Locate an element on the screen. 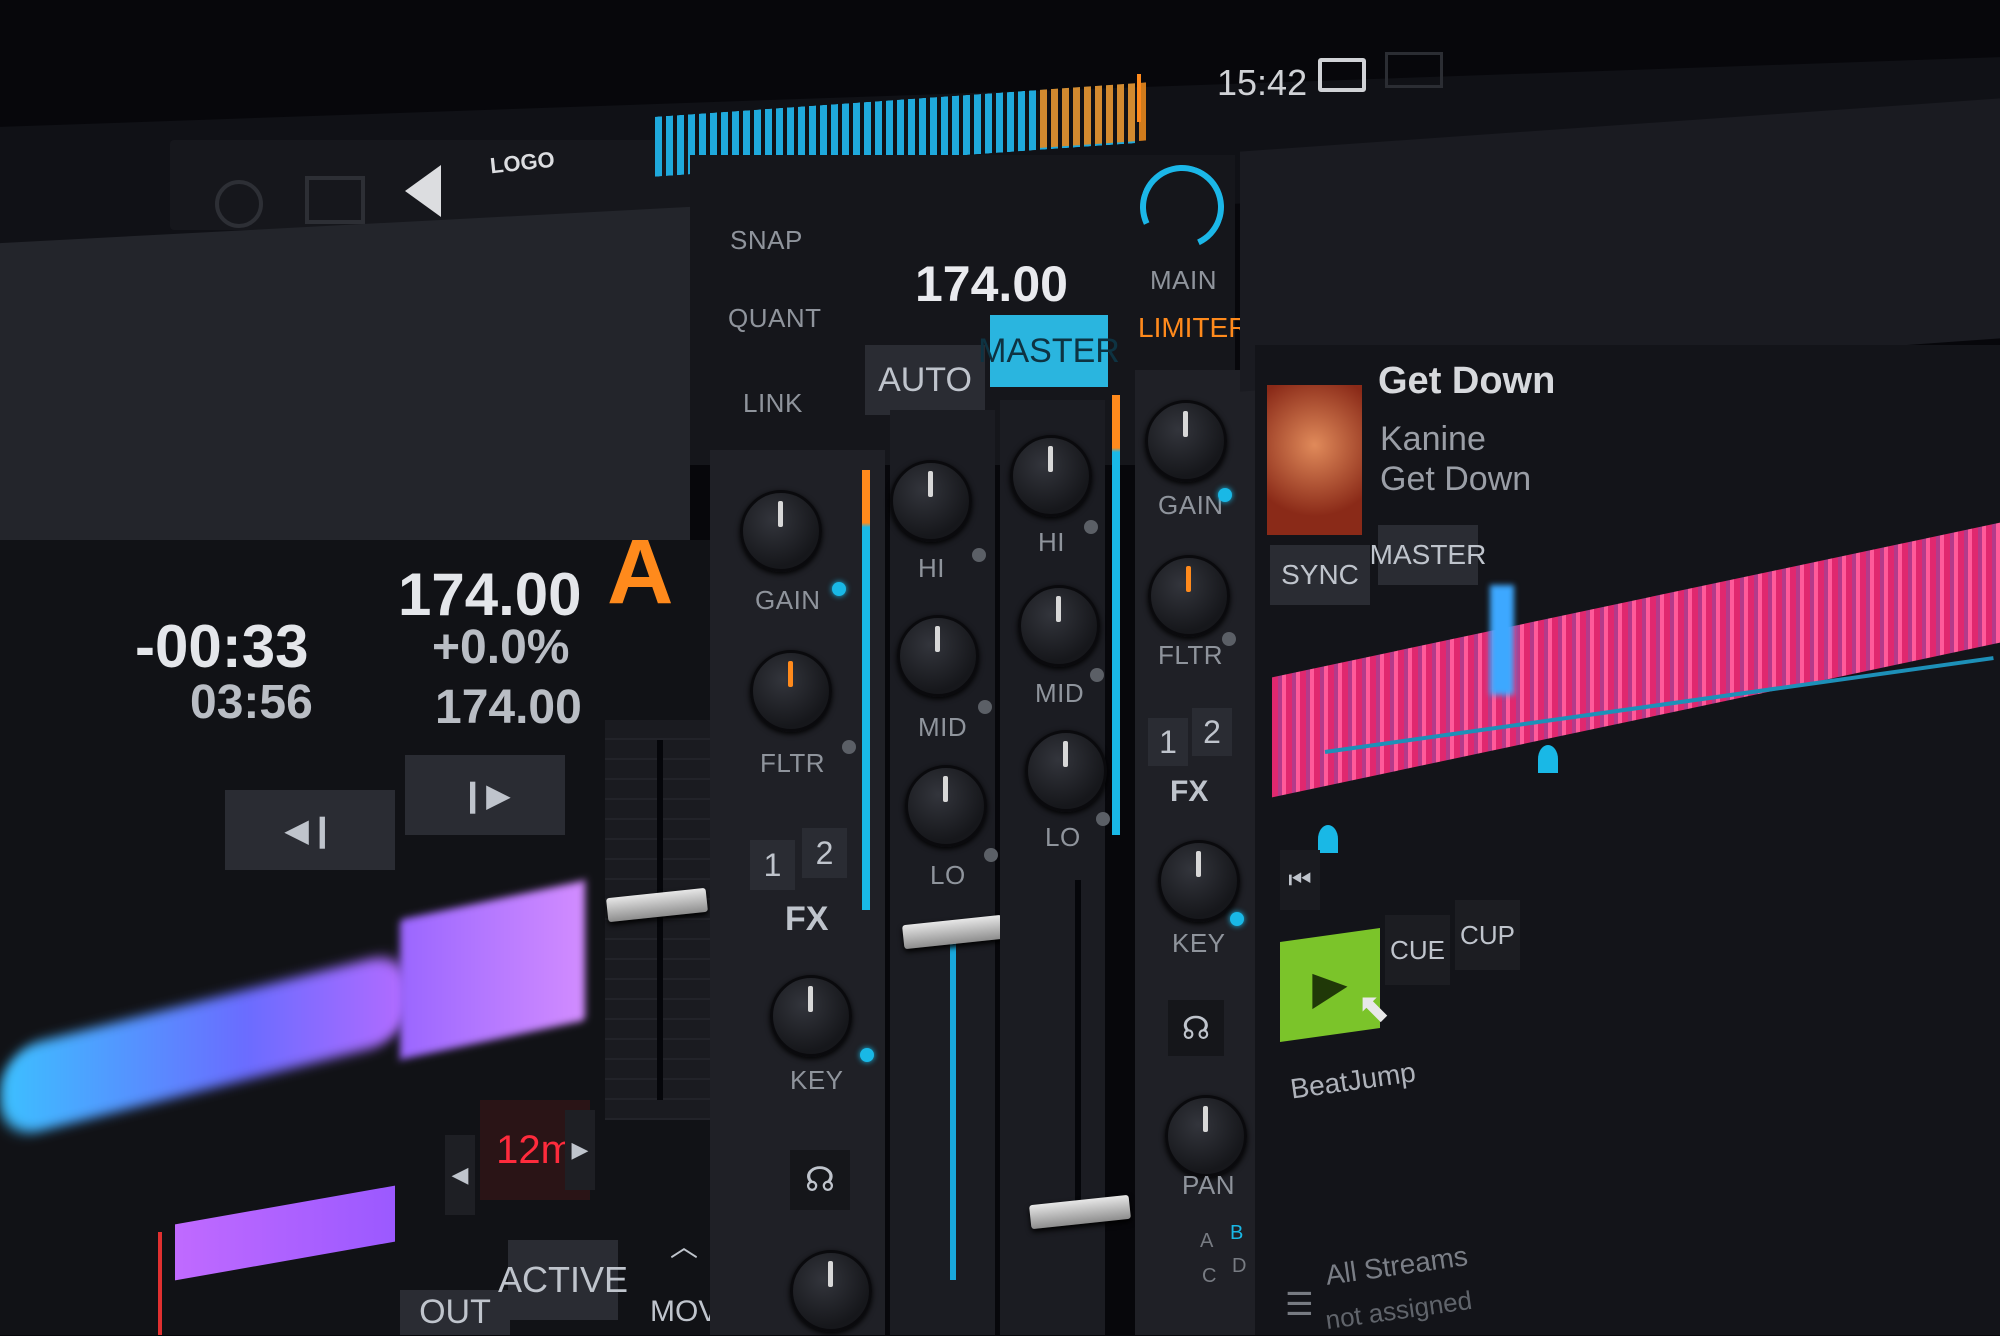 Image resolution: width=2000 pixels, height=1336 pixels. channel-b-key-knob is located at coordinates (1199, 881).